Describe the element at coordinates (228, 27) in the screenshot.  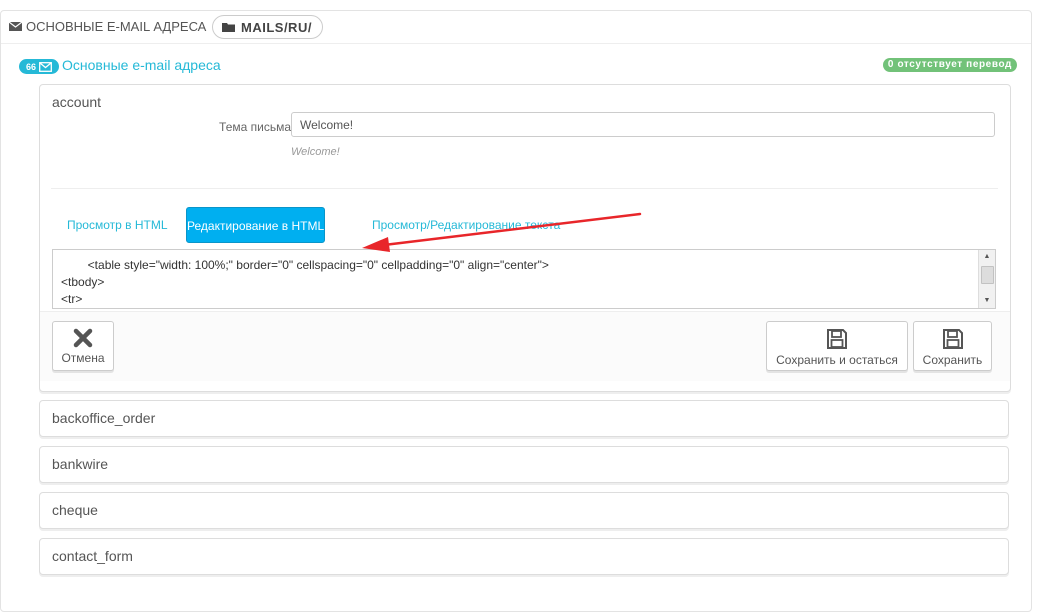
I see `folder-icon` at that location.